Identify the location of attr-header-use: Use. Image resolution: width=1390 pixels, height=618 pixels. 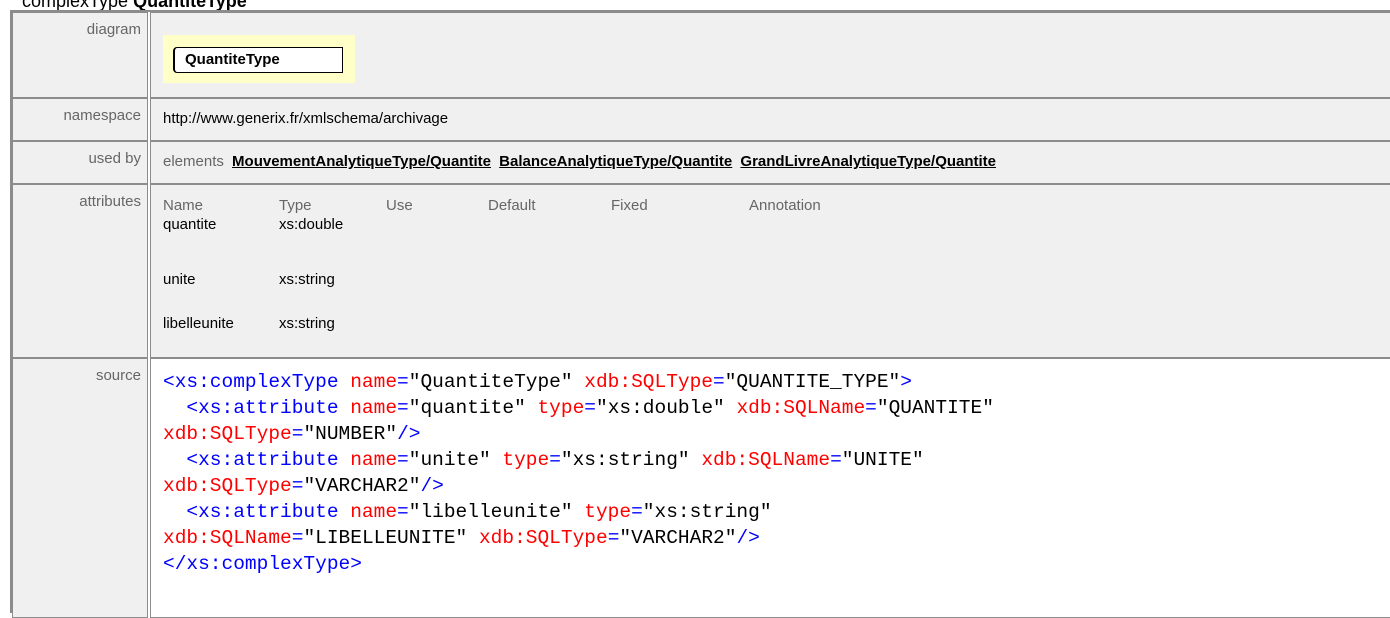
(399, 205).